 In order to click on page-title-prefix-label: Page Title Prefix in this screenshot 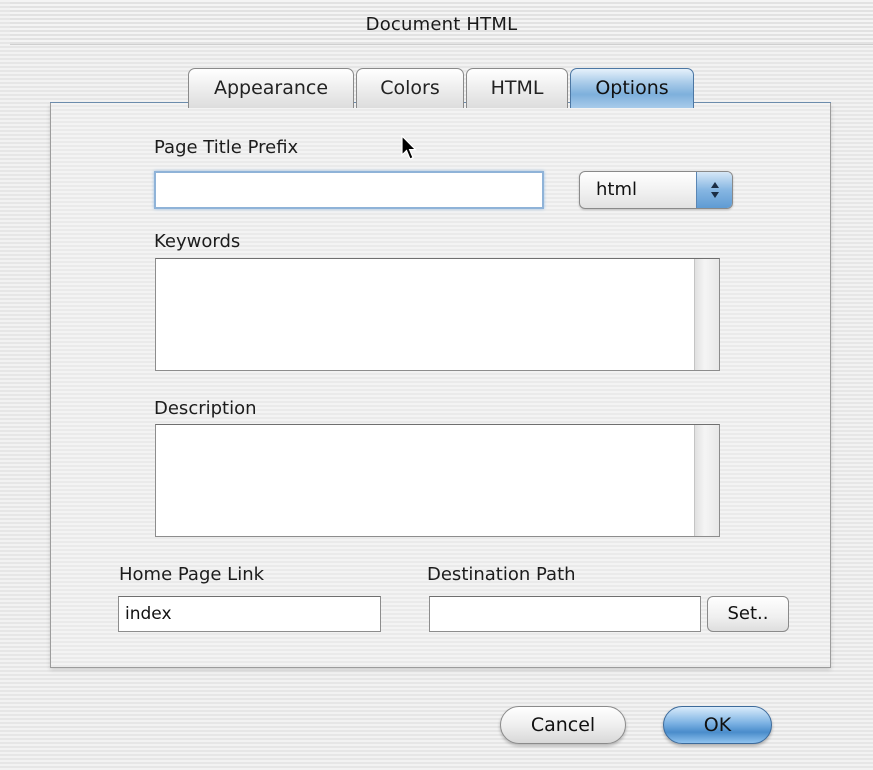, I will do `click(226, 147)`.